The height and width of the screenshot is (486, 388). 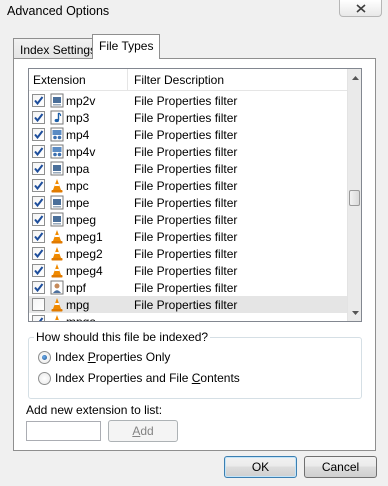 I want to click on radio-index-properties-and-contents: Index Properties and File Contents, so click(x=139, y=378).